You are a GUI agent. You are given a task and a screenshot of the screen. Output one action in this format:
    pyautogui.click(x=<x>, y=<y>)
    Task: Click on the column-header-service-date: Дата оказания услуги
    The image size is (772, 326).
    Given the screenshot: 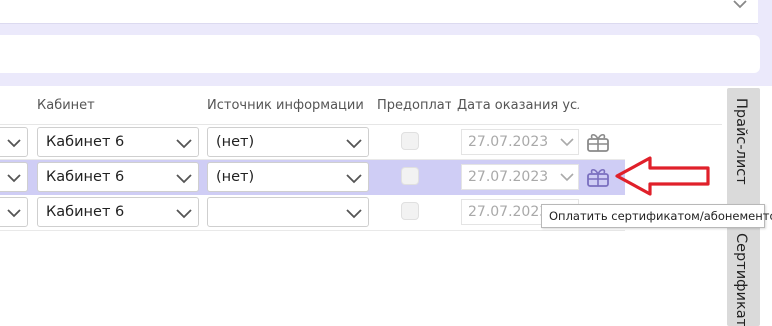 What is the action you would take?
    pyautogui.click(x=518, y=105)
    